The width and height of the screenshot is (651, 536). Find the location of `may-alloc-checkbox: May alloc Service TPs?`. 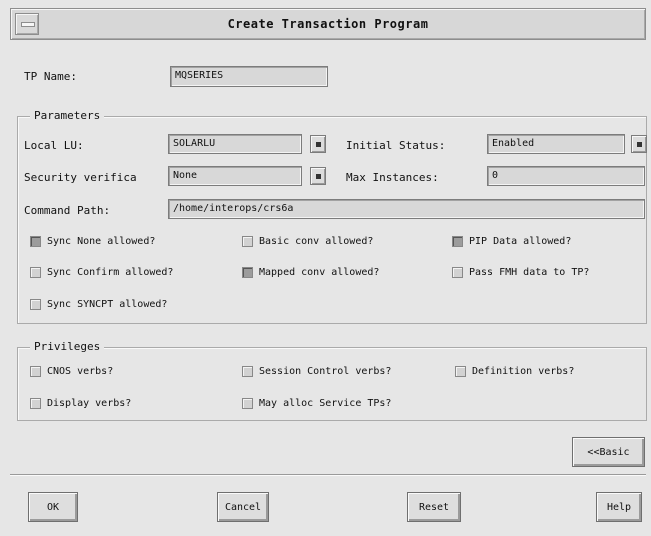

may-alloc-checkbox: May alloc Service TPs? is located at coordinates (316, 403).